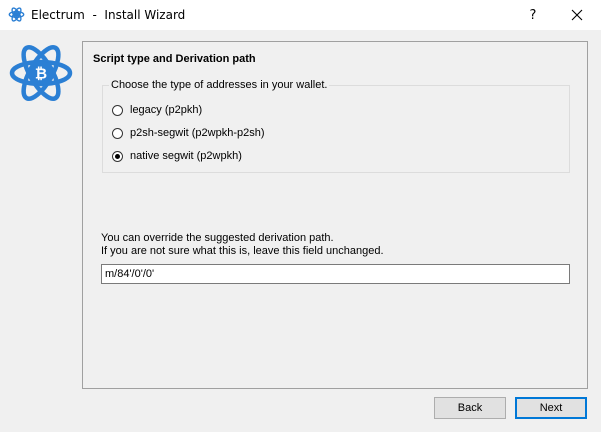  I want to click on window-title: Electrum - Install Wizard, so click(108, 15).